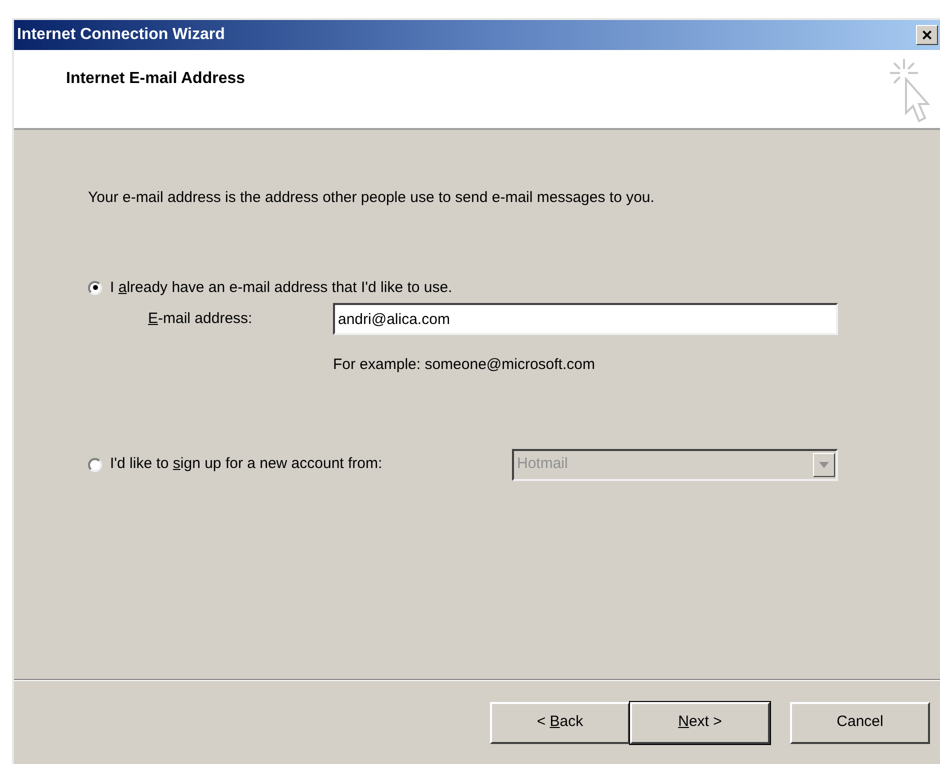  Describe the element at coordinates (95, 287) in the screenshot. I see `radio-button` at that location.